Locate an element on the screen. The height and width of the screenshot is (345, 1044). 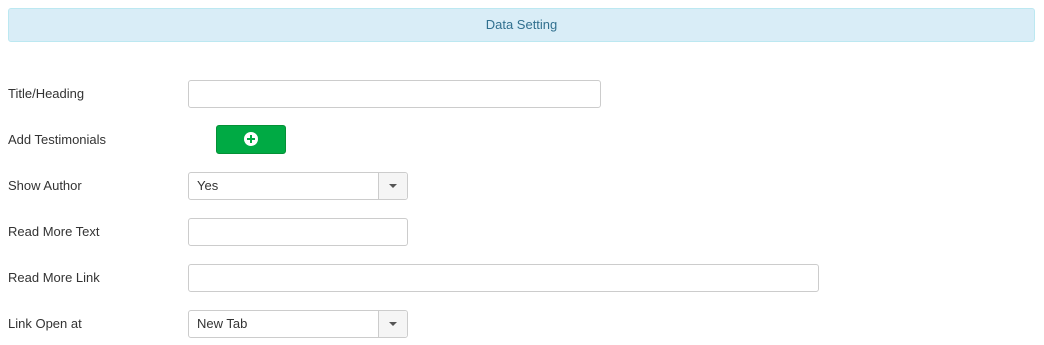
title-heading-row: Title/Heading is located at coordinates (522, 94).